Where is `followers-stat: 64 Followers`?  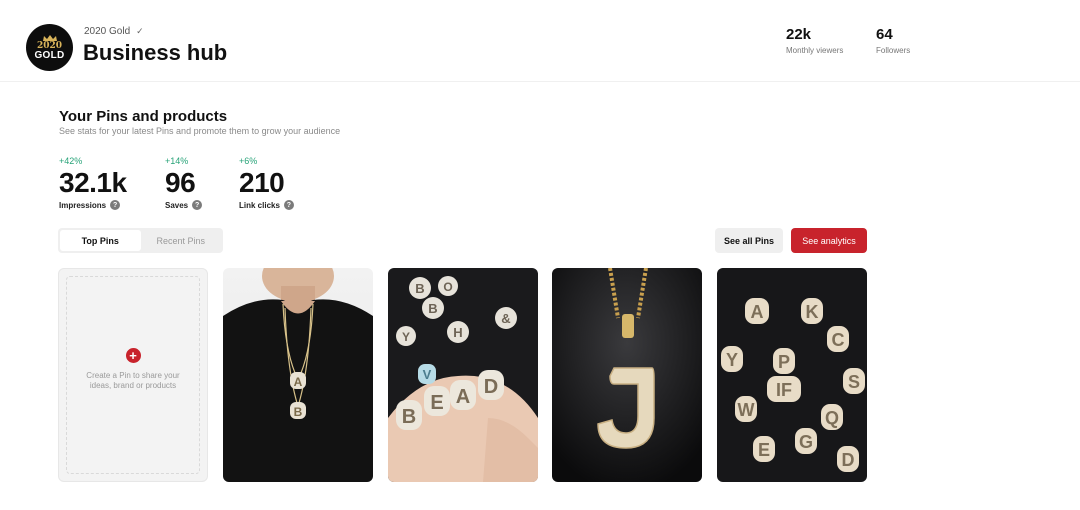
followers-stat: 64 Followers is located at coordinates (893, 40).